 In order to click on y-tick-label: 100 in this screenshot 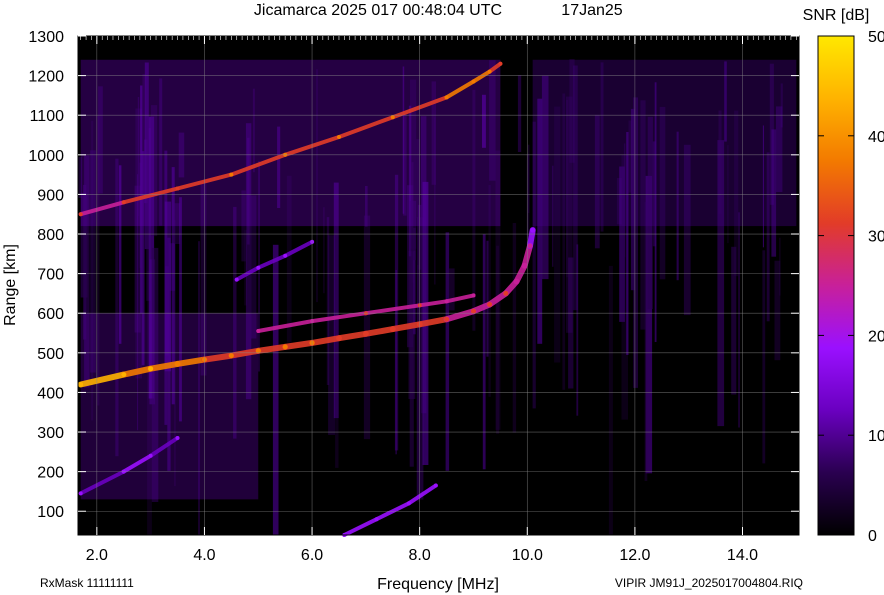, I will do `click(50, 512)`.